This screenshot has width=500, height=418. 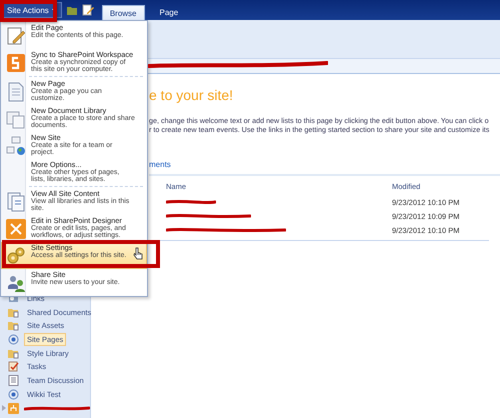 What do you see at coordinates (16, 36) in the screenshot?
I see `edit-page-icon` at bounding box center [16, 36].